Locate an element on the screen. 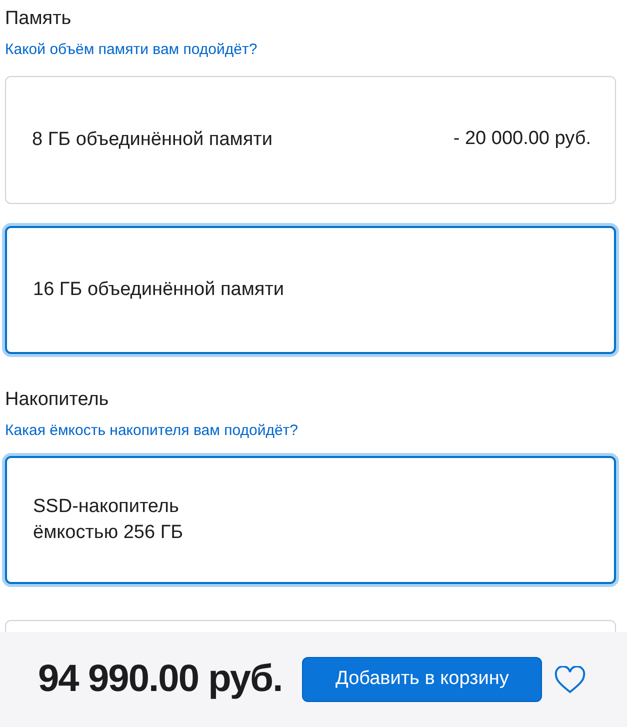 The width and height of the screenshot is (627, 727). heart-icon is located at coordinates (570, 680).